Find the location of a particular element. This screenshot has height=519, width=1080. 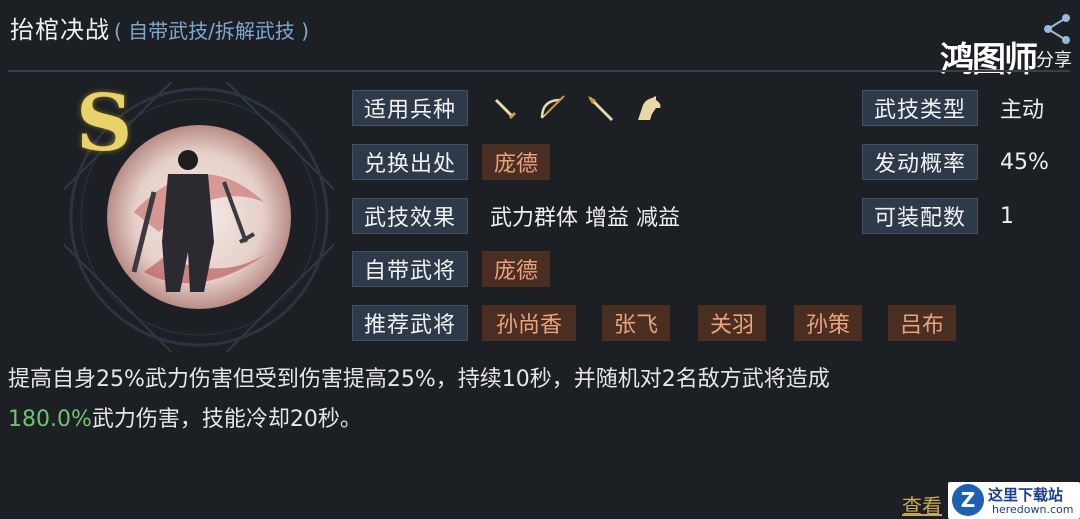

description-line-2: 180.0%武力伤害，技能冷却20秒。 is located at coordinates (538, 420).